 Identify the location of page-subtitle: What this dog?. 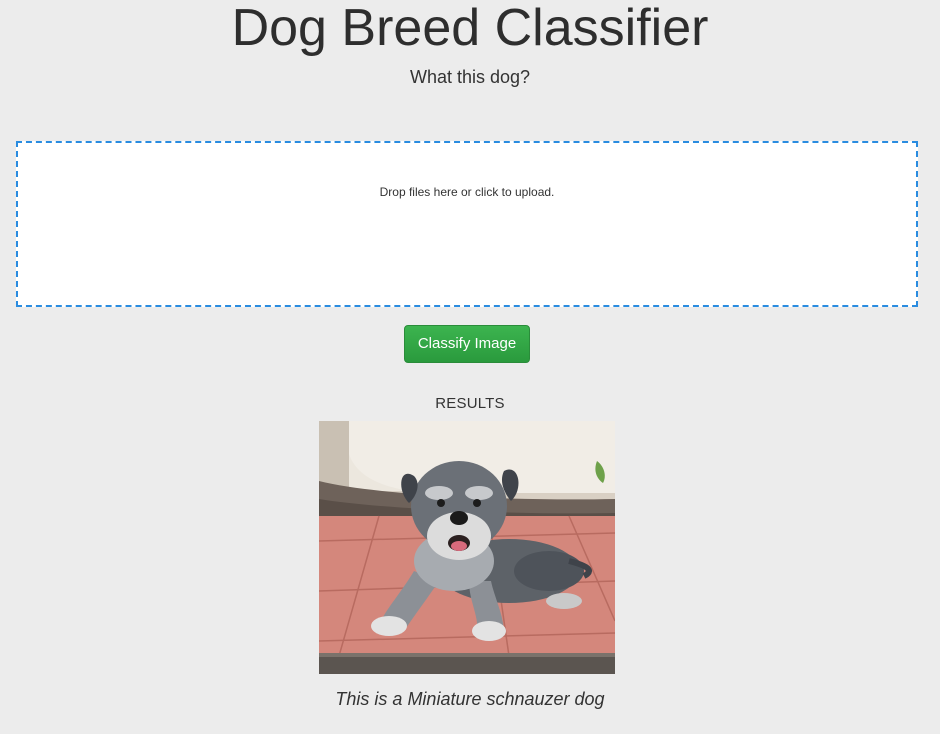
(470, 77).